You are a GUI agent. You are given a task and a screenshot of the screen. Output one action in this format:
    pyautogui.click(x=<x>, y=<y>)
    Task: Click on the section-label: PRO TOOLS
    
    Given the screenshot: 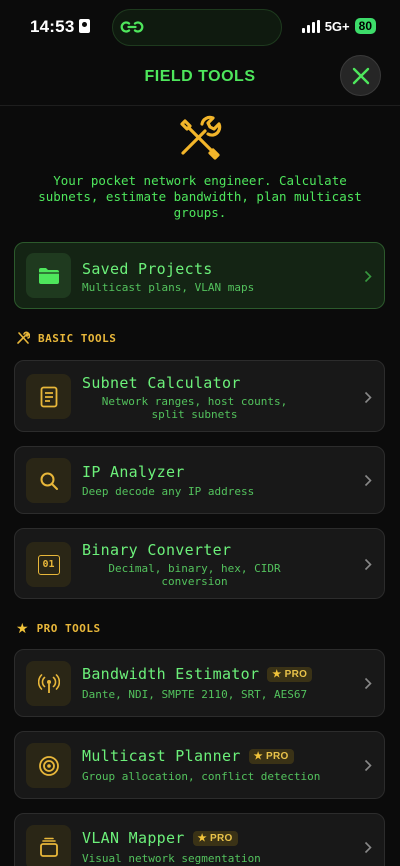 What is the action you would take?
    pyautogui.click(x=68, y=628)
    